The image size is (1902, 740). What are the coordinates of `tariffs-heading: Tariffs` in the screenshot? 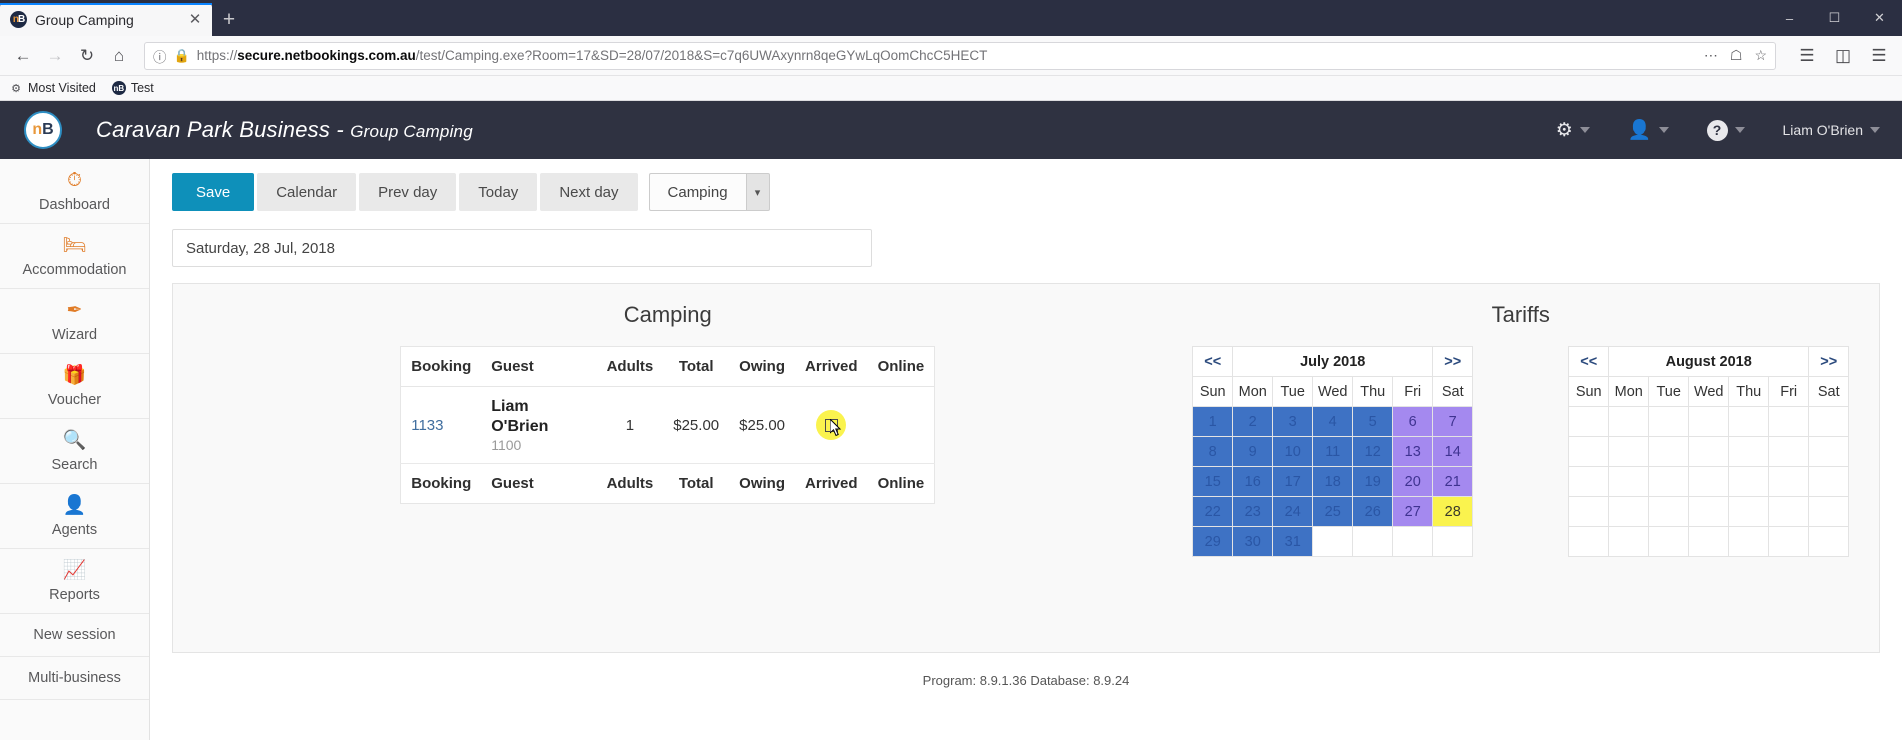 It's located at (1520, 314).